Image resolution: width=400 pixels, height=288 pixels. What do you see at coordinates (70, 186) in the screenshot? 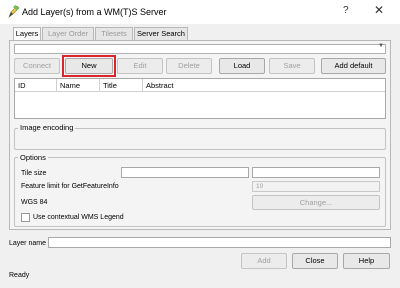
I see `feature-limit-label: Feature limit for GetFeatureInfo` at bounding box center [70, 186].